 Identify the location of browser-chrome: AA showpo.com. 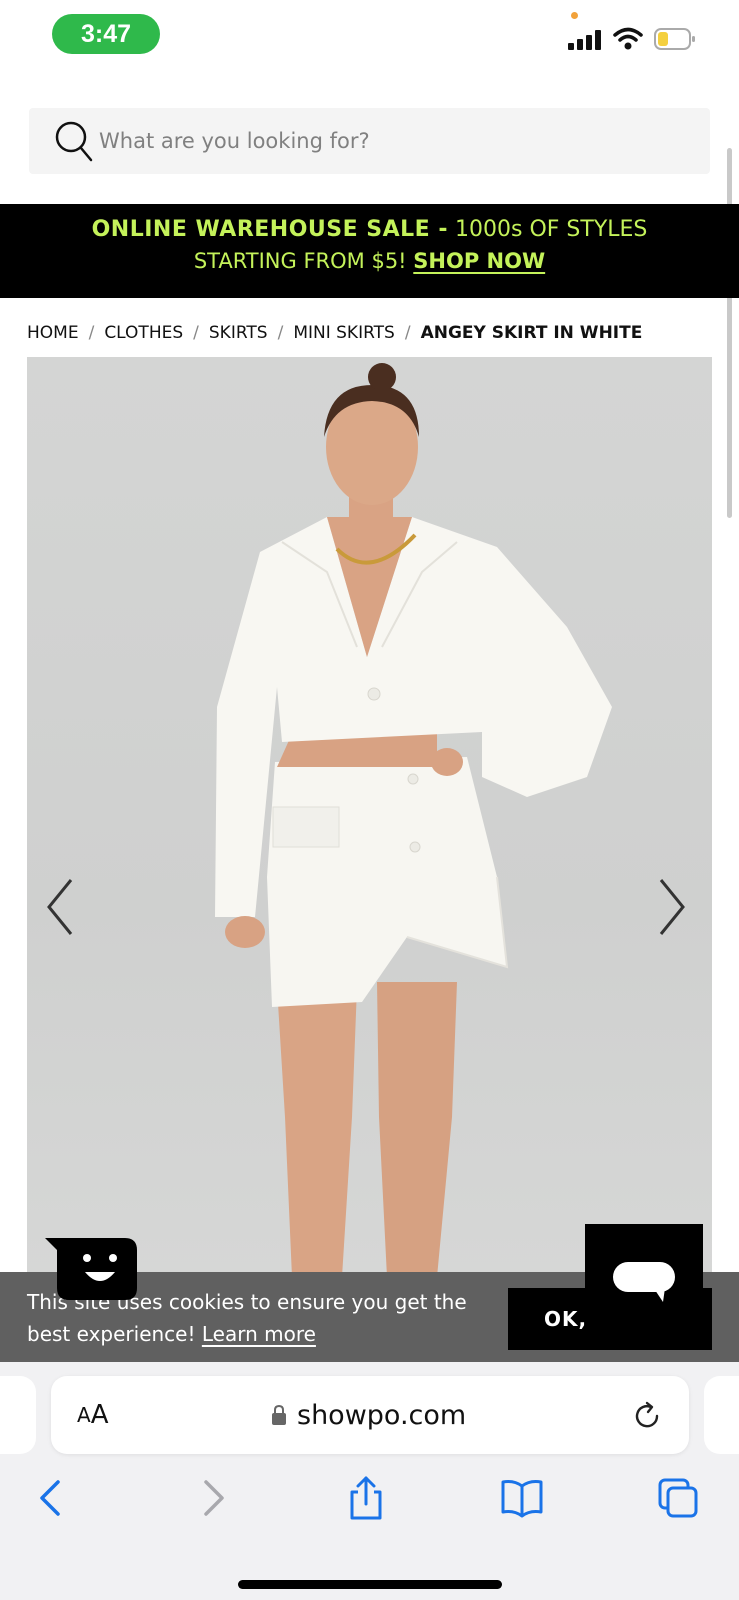
(369, 1481).